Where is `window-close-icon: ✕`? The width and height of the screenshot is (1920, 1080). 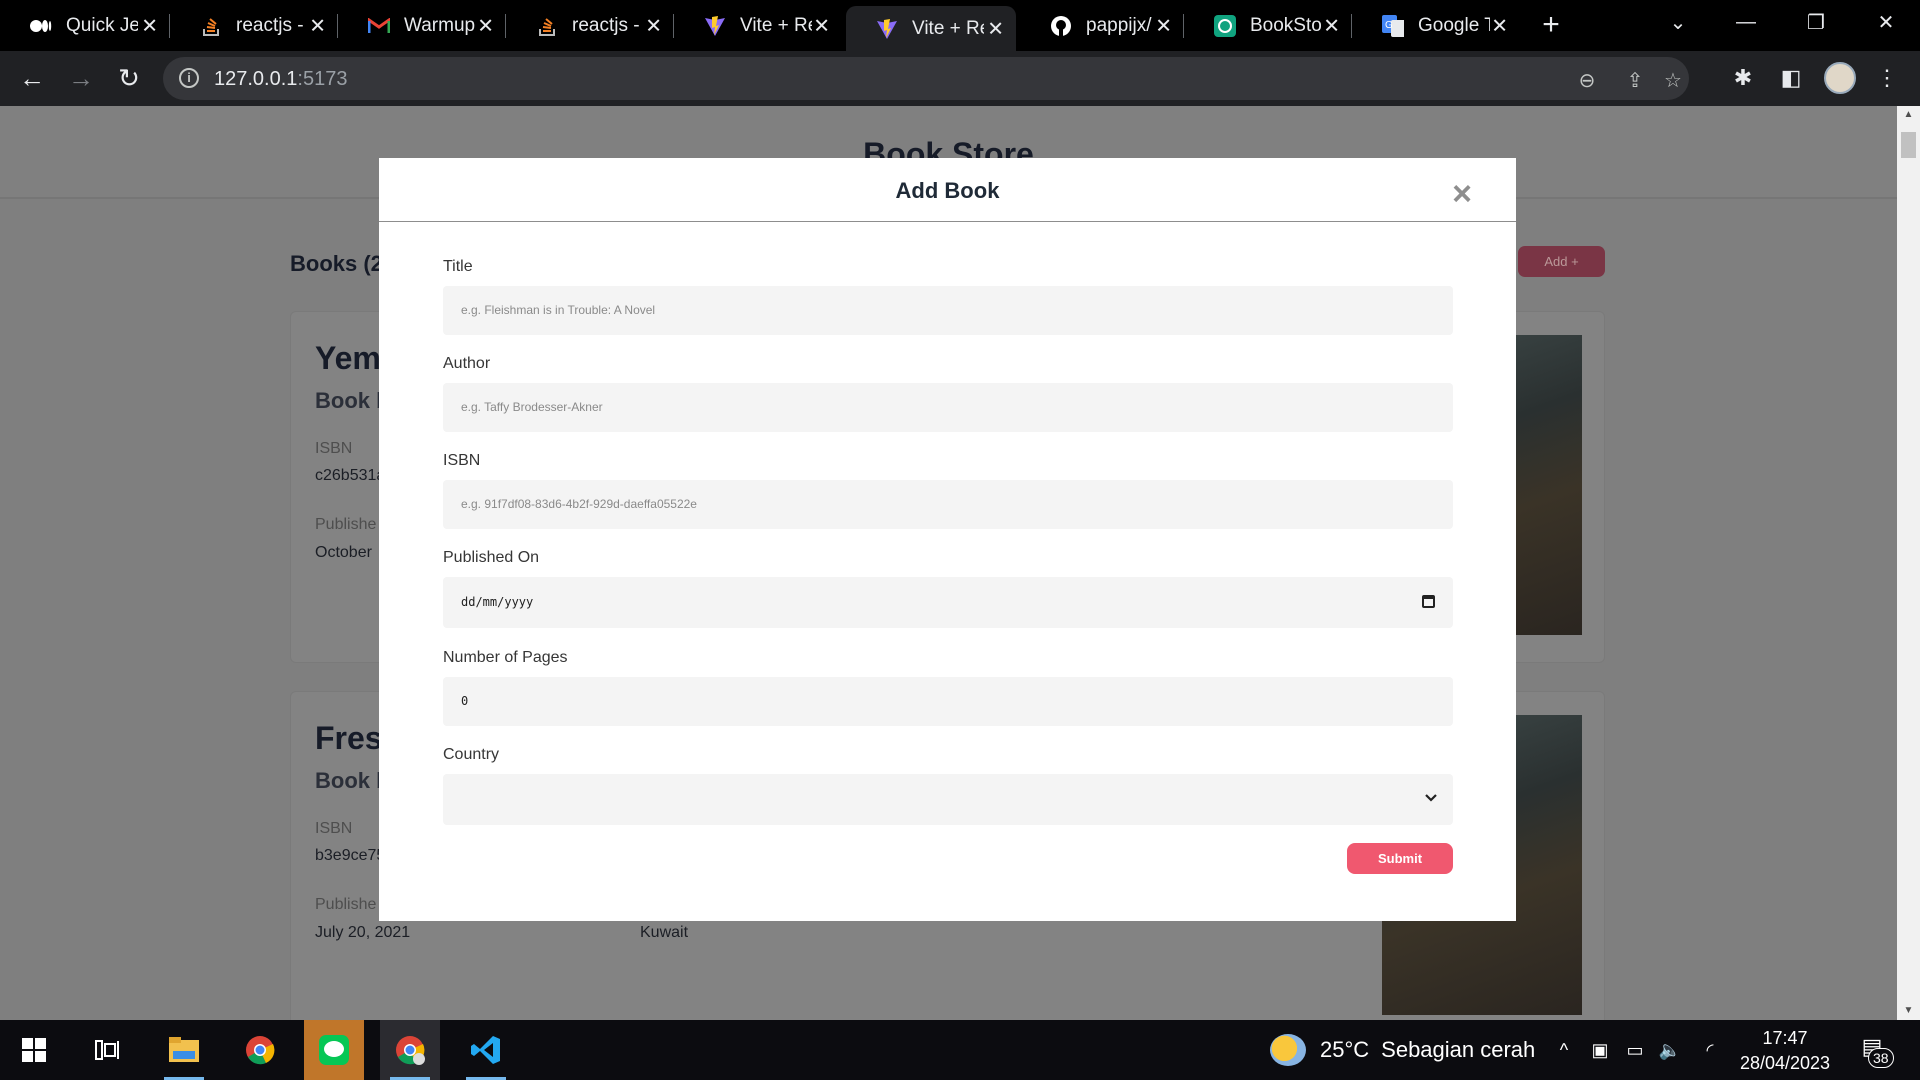 window-close-icon: ✕ is located at coordinates (1886, 22).